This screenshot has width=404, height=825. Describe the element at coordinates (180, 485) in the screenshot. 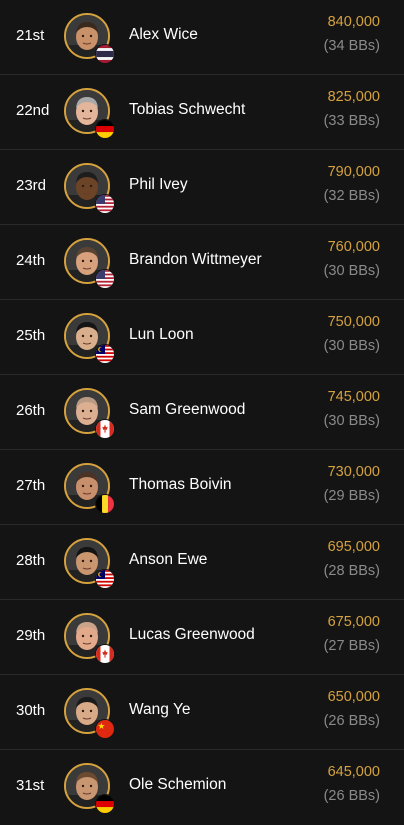

I see `player-name: Thomas Boivin` at that location.